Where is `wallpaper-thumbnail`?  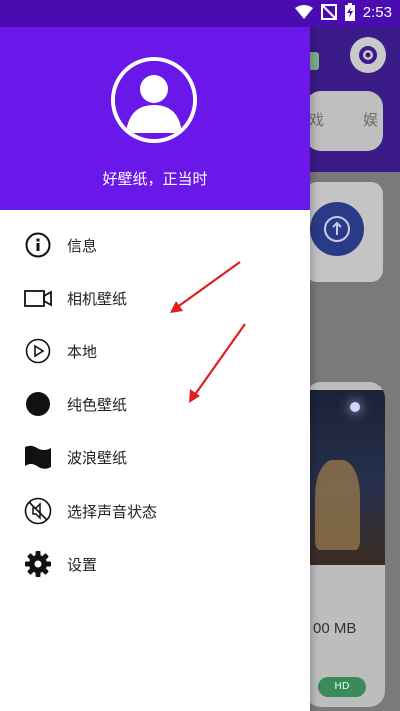
wallpaper-thumbnail is located at coordinates (345, 477).